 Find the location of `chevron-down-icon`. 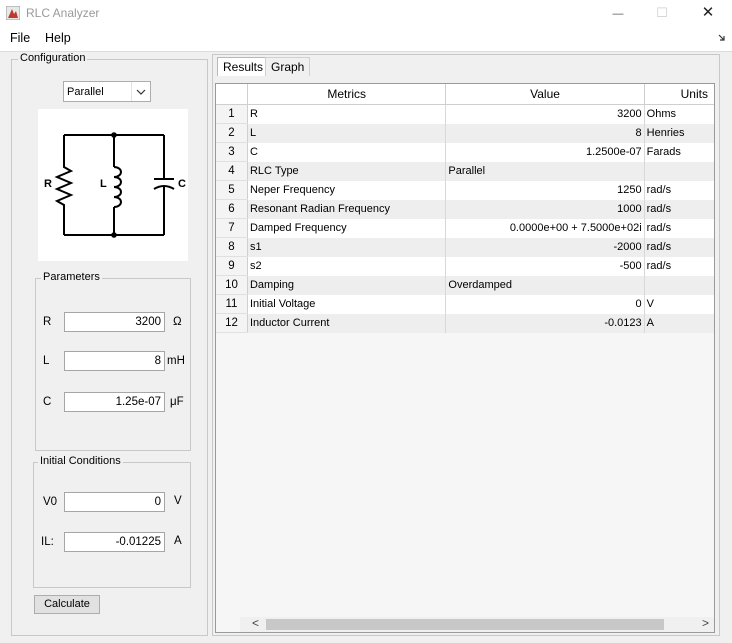

chevron-down-icon is located at coordinates (140, 91).